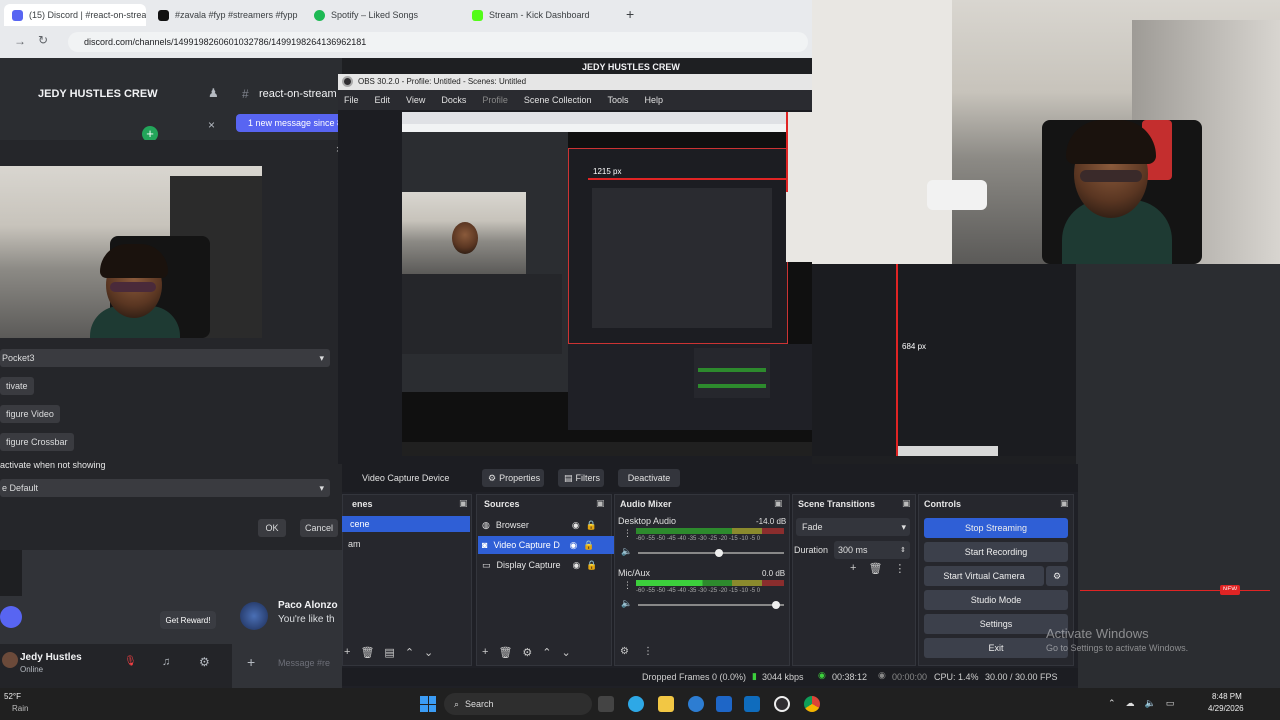  Describe the element at coordinates (630, 14) in the screenshot. I see `new-tab-button: +` at that location.